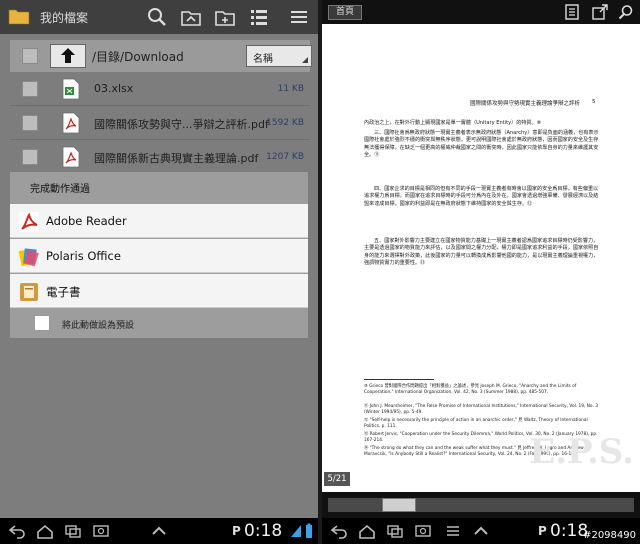 The width and height of the screenshot is (640, 544). Describe the element at coordinates (71, 89) in the screenshot. I see `excel-file-icon` at that location.